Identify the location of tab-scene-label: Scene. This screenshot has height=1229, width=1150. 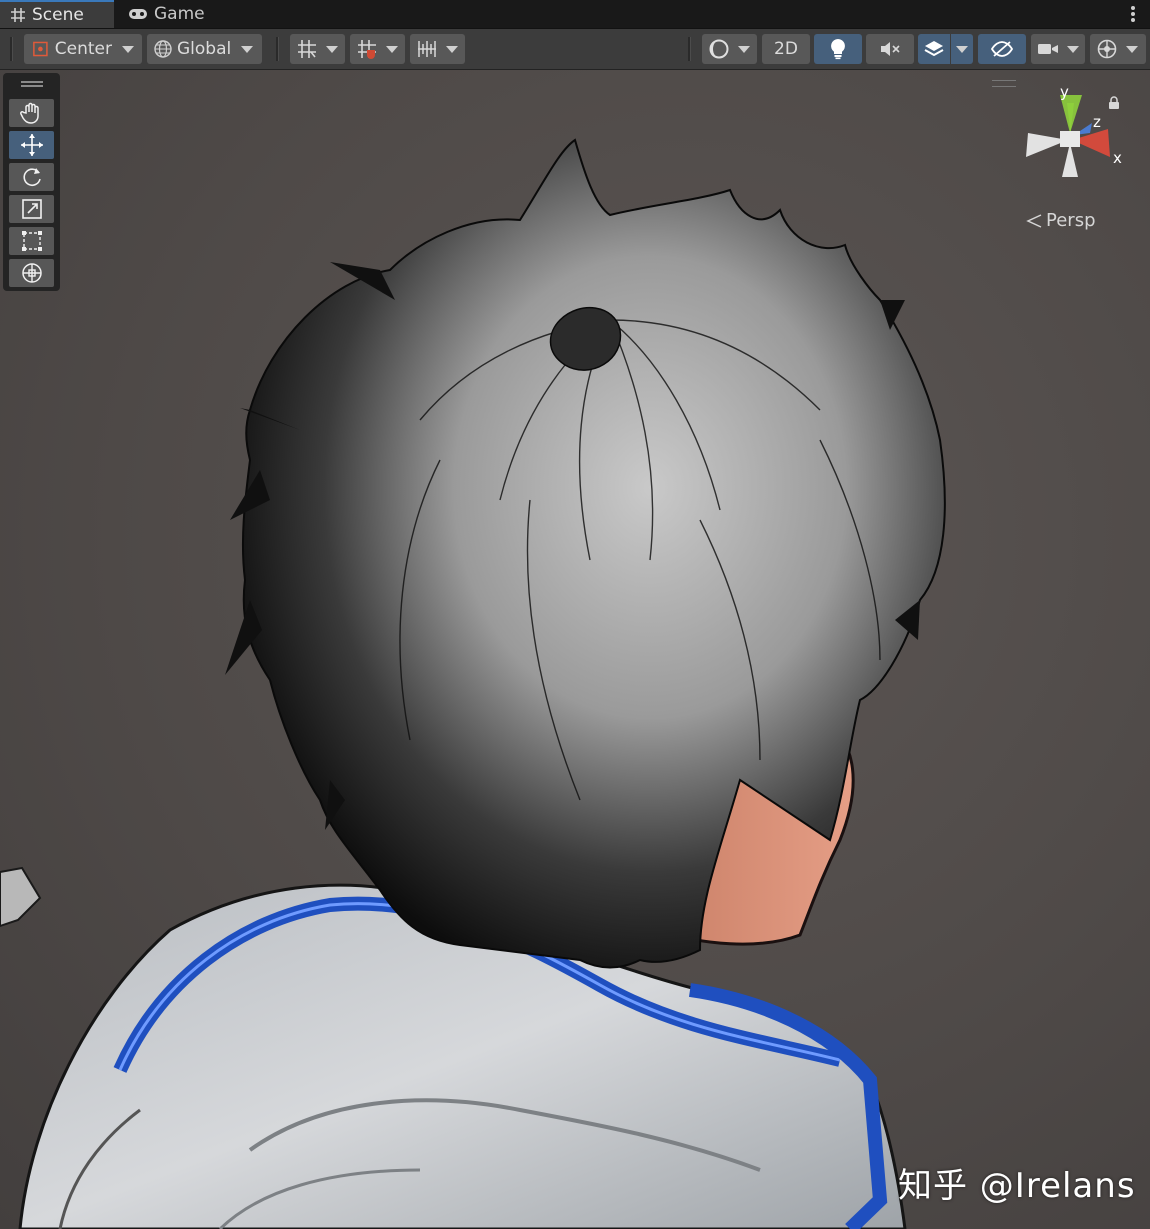
(58, 15).